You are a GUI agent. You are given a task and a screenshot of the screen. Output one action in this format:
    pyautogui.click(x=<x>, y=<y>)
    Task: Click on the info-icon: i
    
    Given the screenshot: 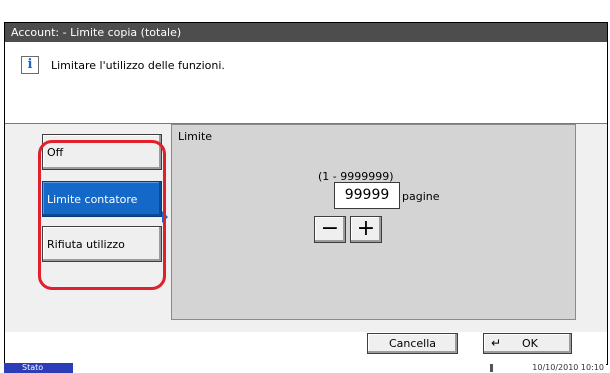 What is the action you would take?
    pyautogui.click(x=30, y=65)
    